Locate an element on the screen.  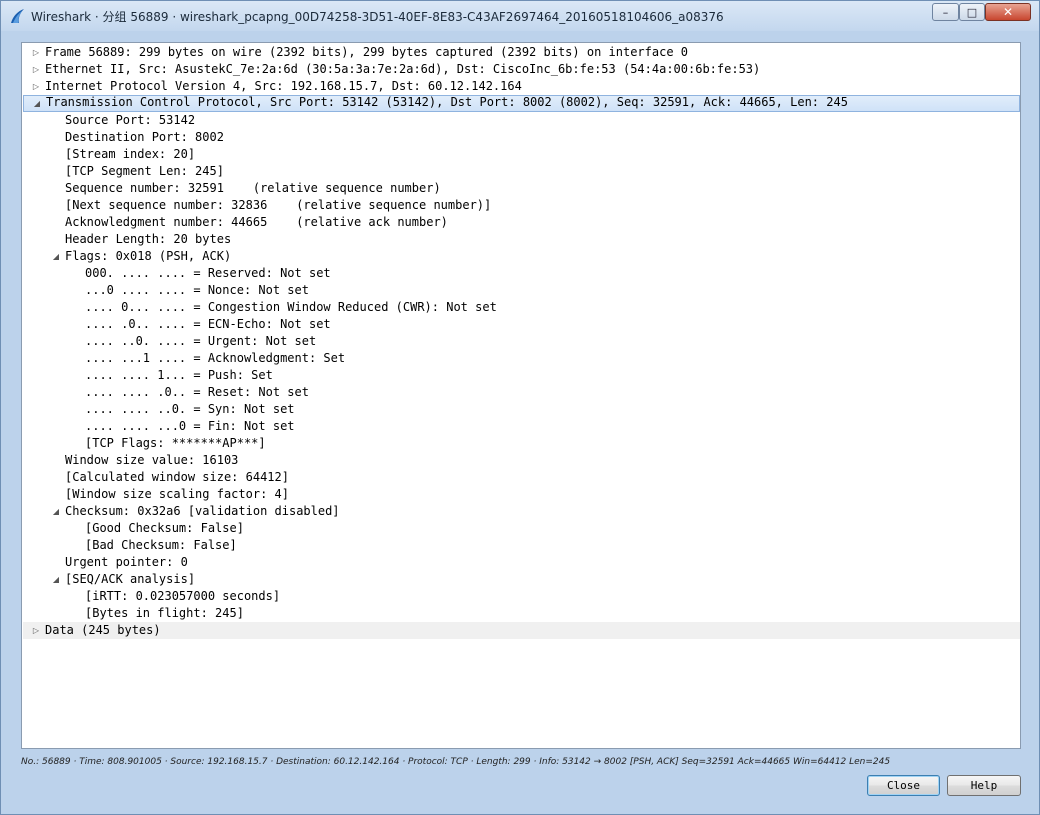
tree-row: [Bytes in flight: 245] is located at coordinates (521, 613).